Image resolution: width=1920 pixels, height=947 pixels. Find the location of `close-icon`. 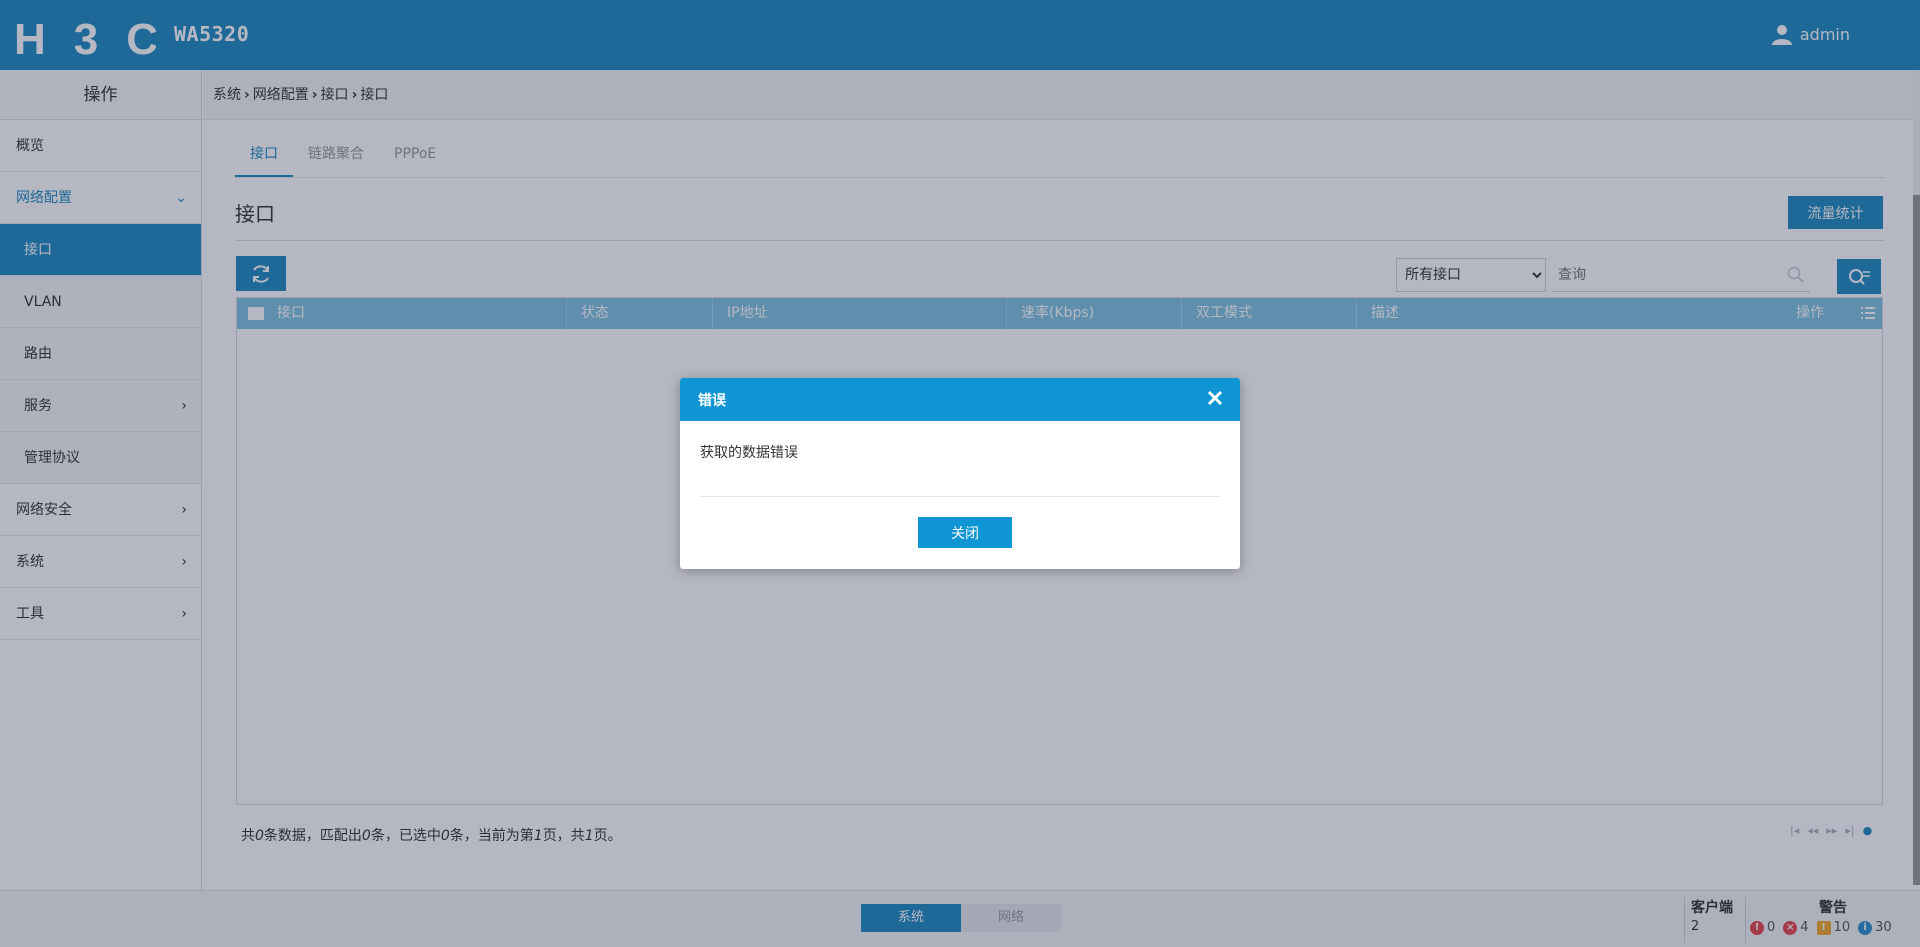

close-icon is located at coordinates (1215, 398).